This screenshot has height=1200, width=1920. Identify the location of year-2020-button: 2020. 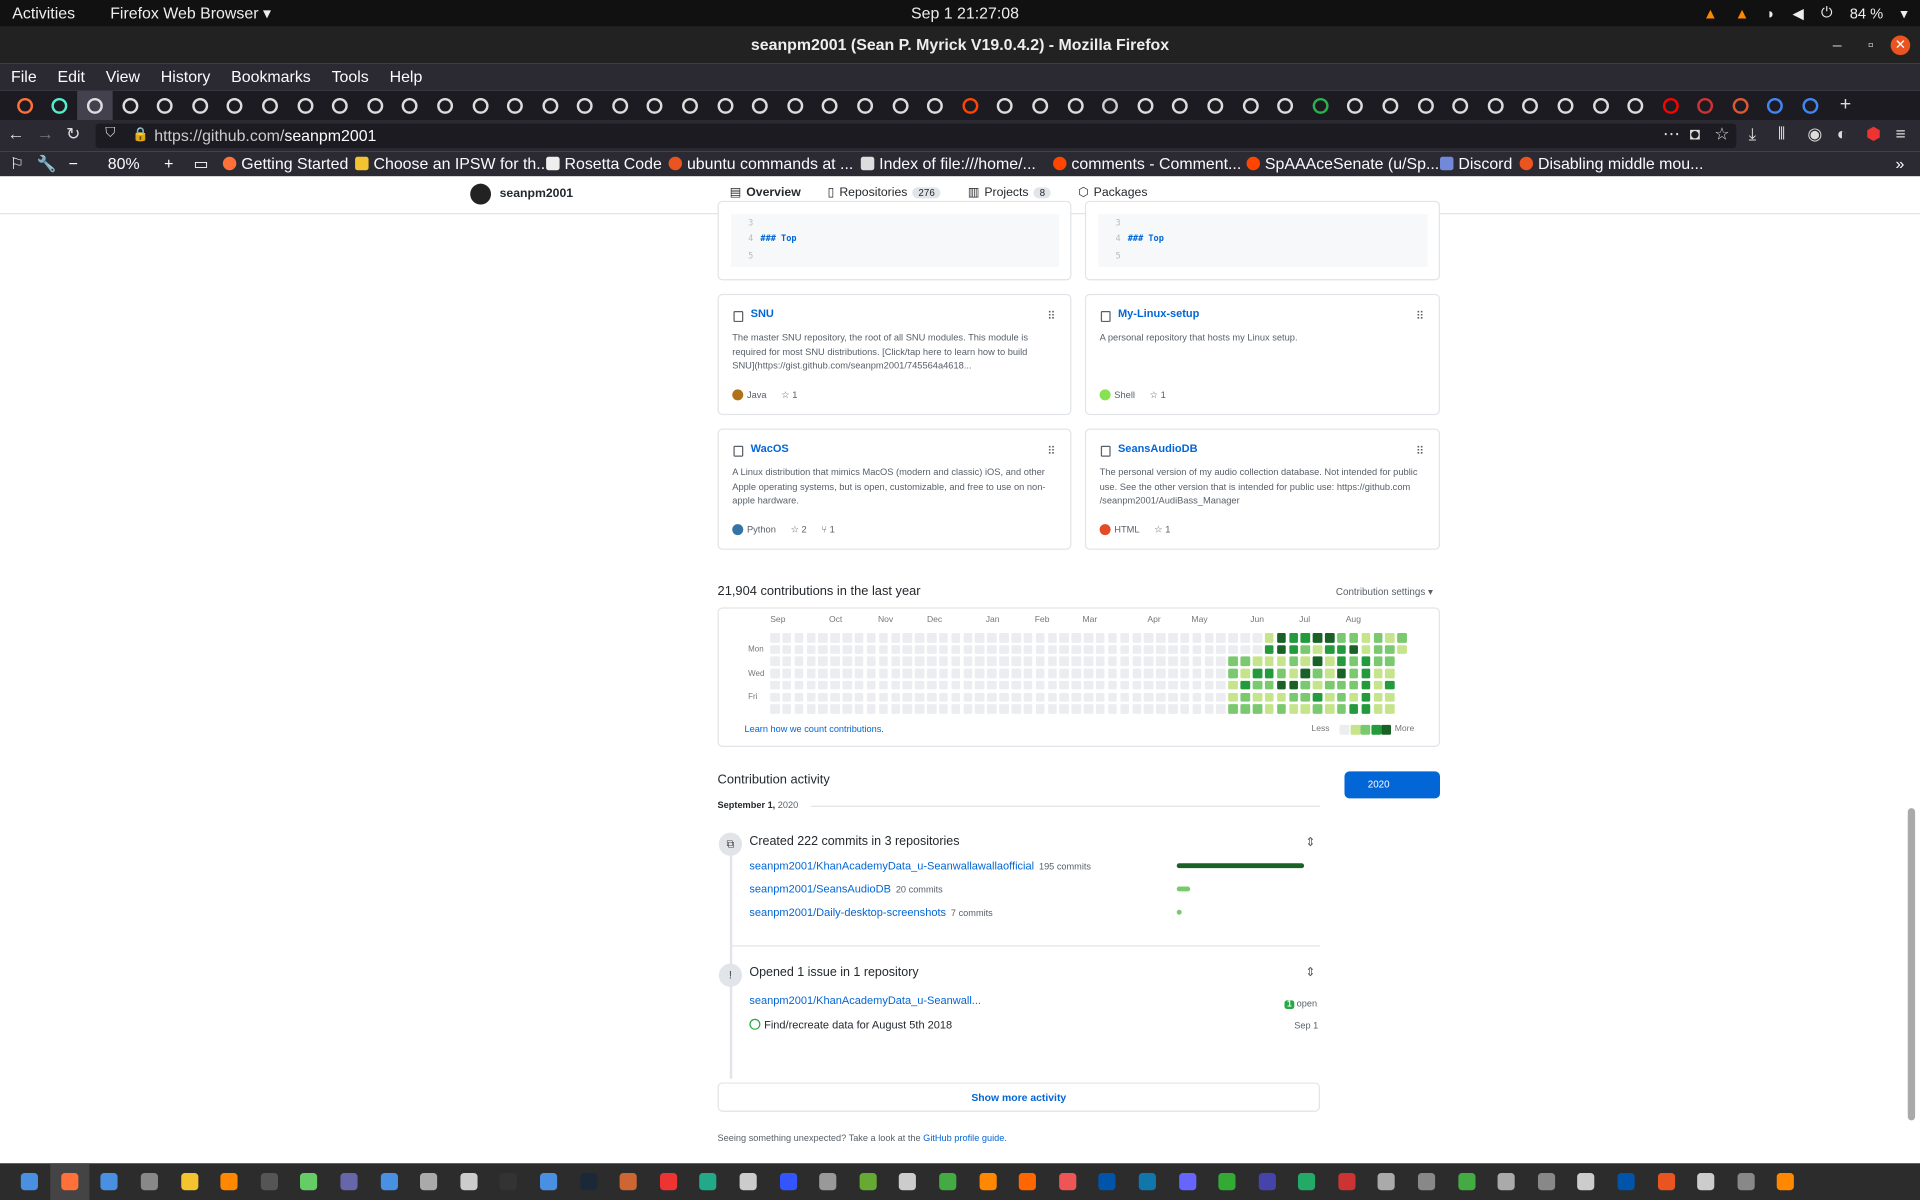
(1392, 785).